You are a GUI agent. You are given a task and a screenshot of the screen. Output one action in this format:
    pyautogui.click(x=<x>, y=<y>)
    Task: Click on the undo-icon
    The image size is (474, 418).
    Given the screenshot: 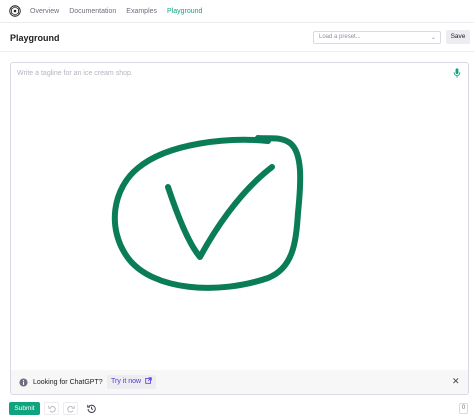 What is the action you would take?
    pyautogui.click(x=51, y=408)
    